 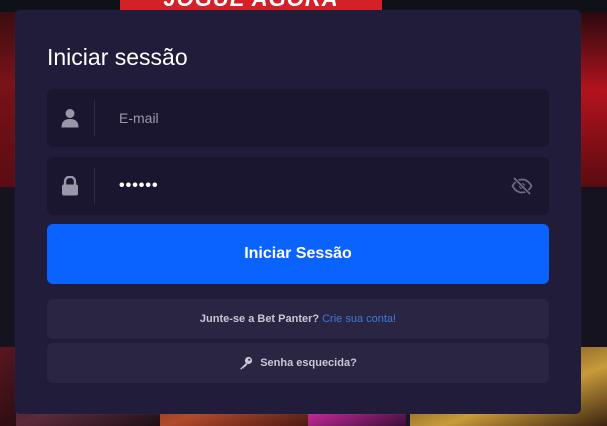 I want to click on login-title: Iniciar sessão, so click(x=117, y=57).